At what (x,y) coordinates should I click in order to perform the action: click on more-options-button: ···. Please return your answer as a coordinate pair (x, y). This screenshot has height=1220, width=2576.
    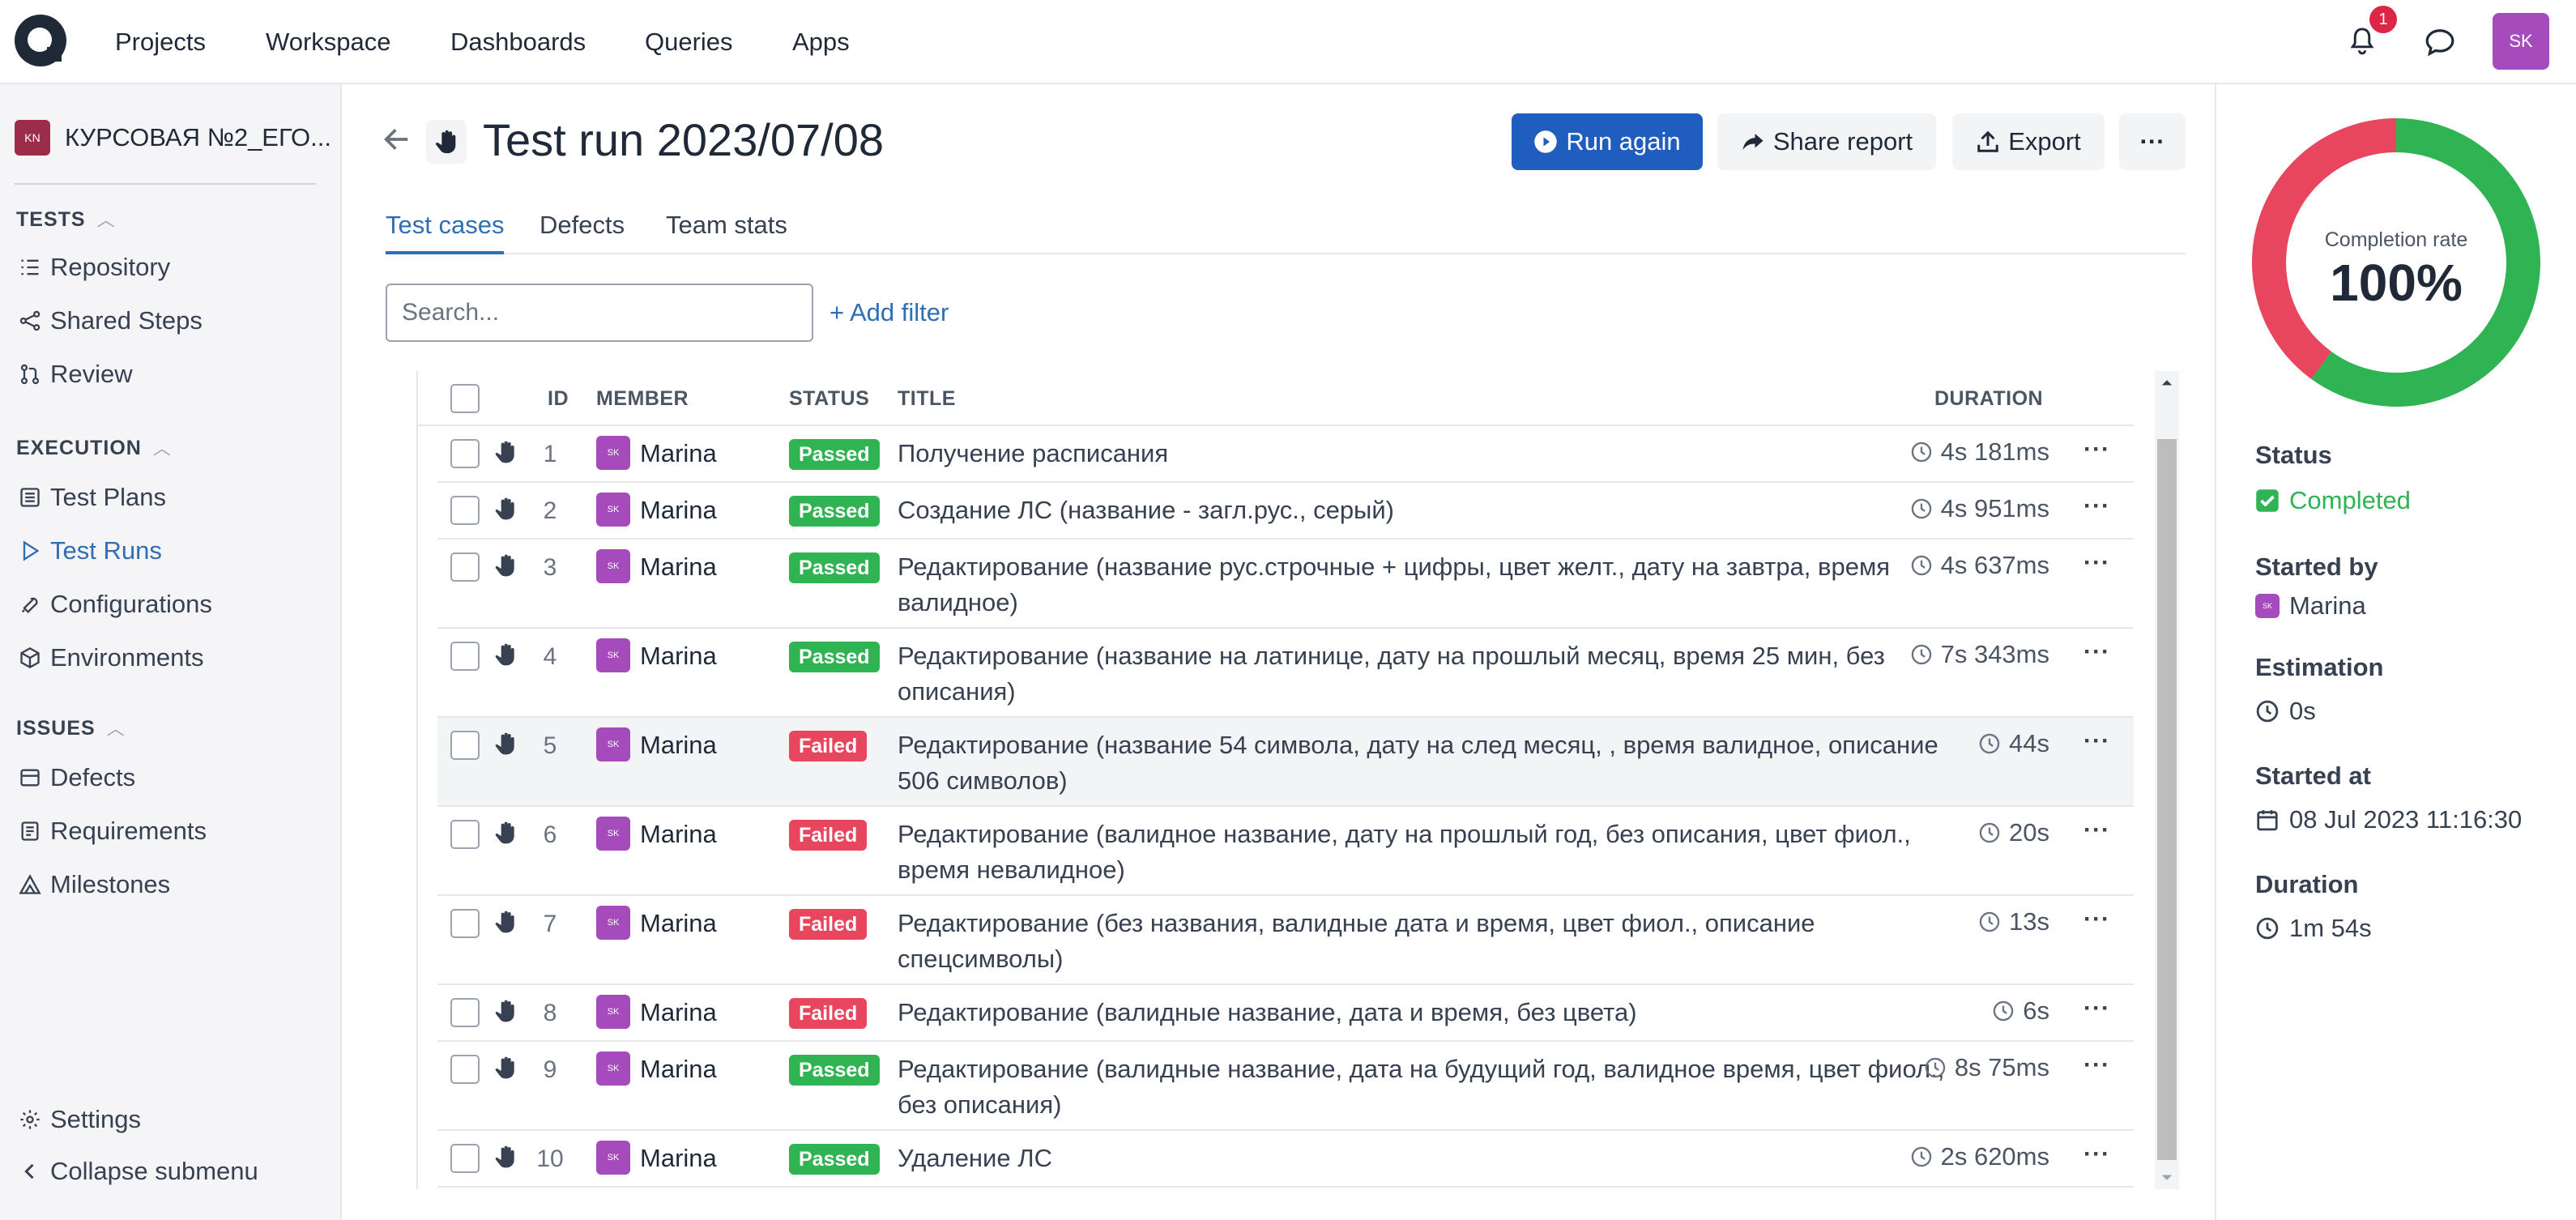
    Looking at the image, I should click on (2153, 141).